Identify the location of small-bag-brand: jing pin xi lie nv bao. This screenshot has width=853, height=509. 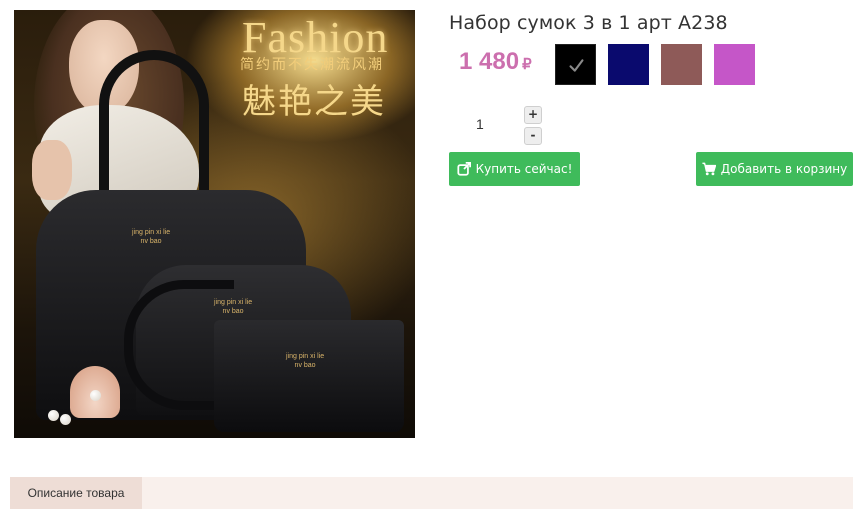
(305, 361).